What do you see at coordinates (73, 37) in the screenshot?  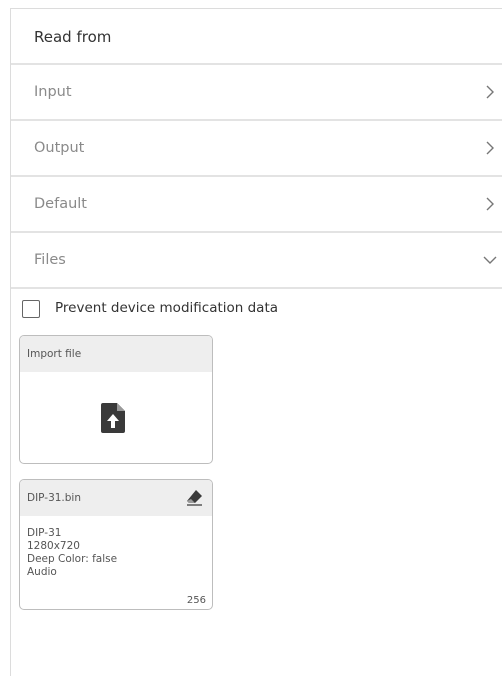 I see `panel-title: Read from` at bounding box center [73, 37].